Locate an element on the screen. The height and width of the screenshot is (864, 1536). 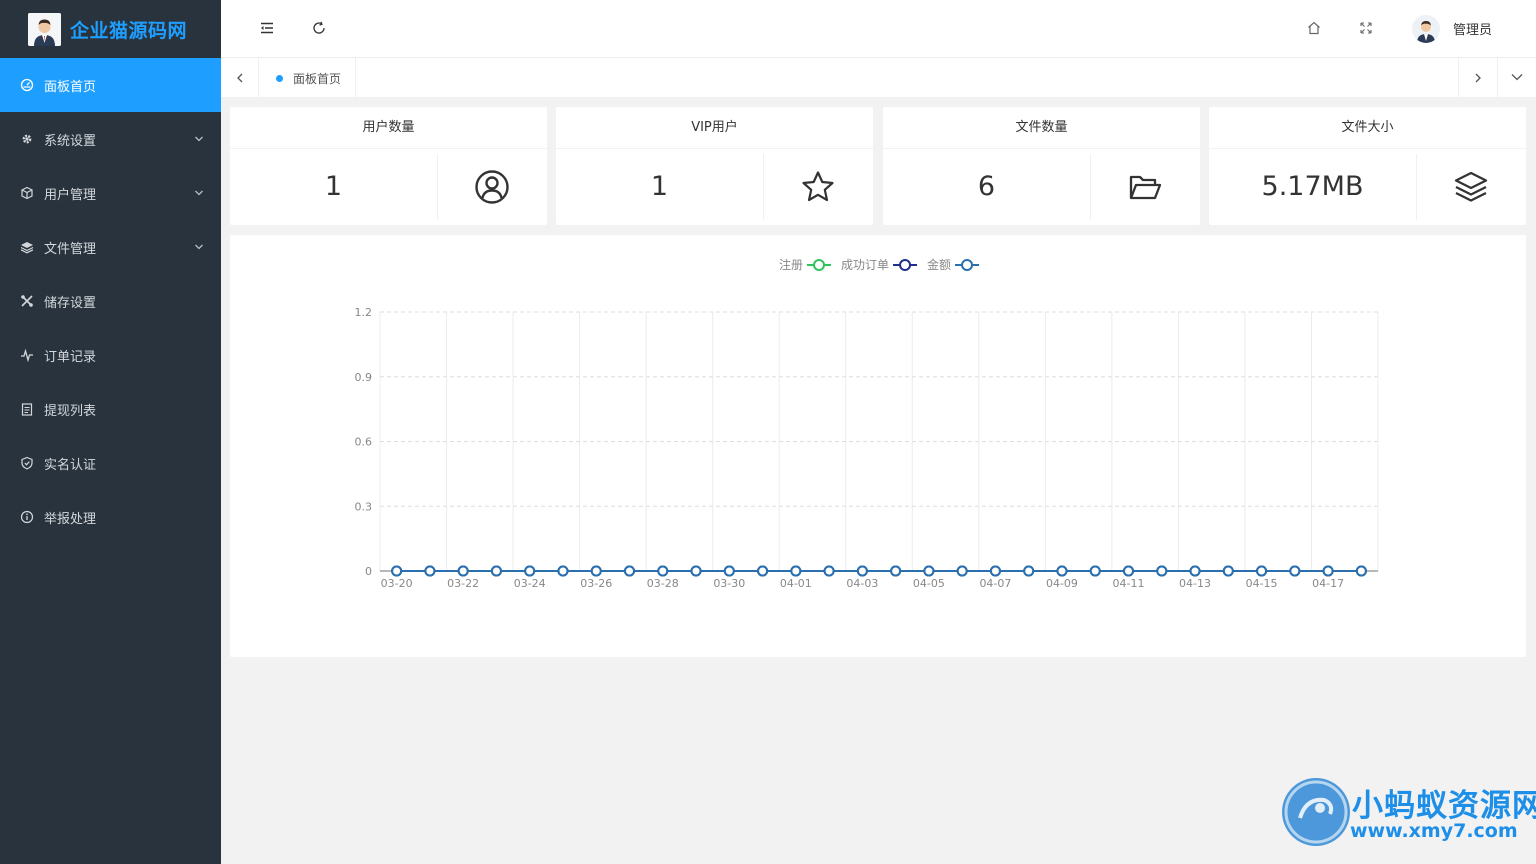
watermark-url: www.xmy7.com is located at coordinates (1434, 831).